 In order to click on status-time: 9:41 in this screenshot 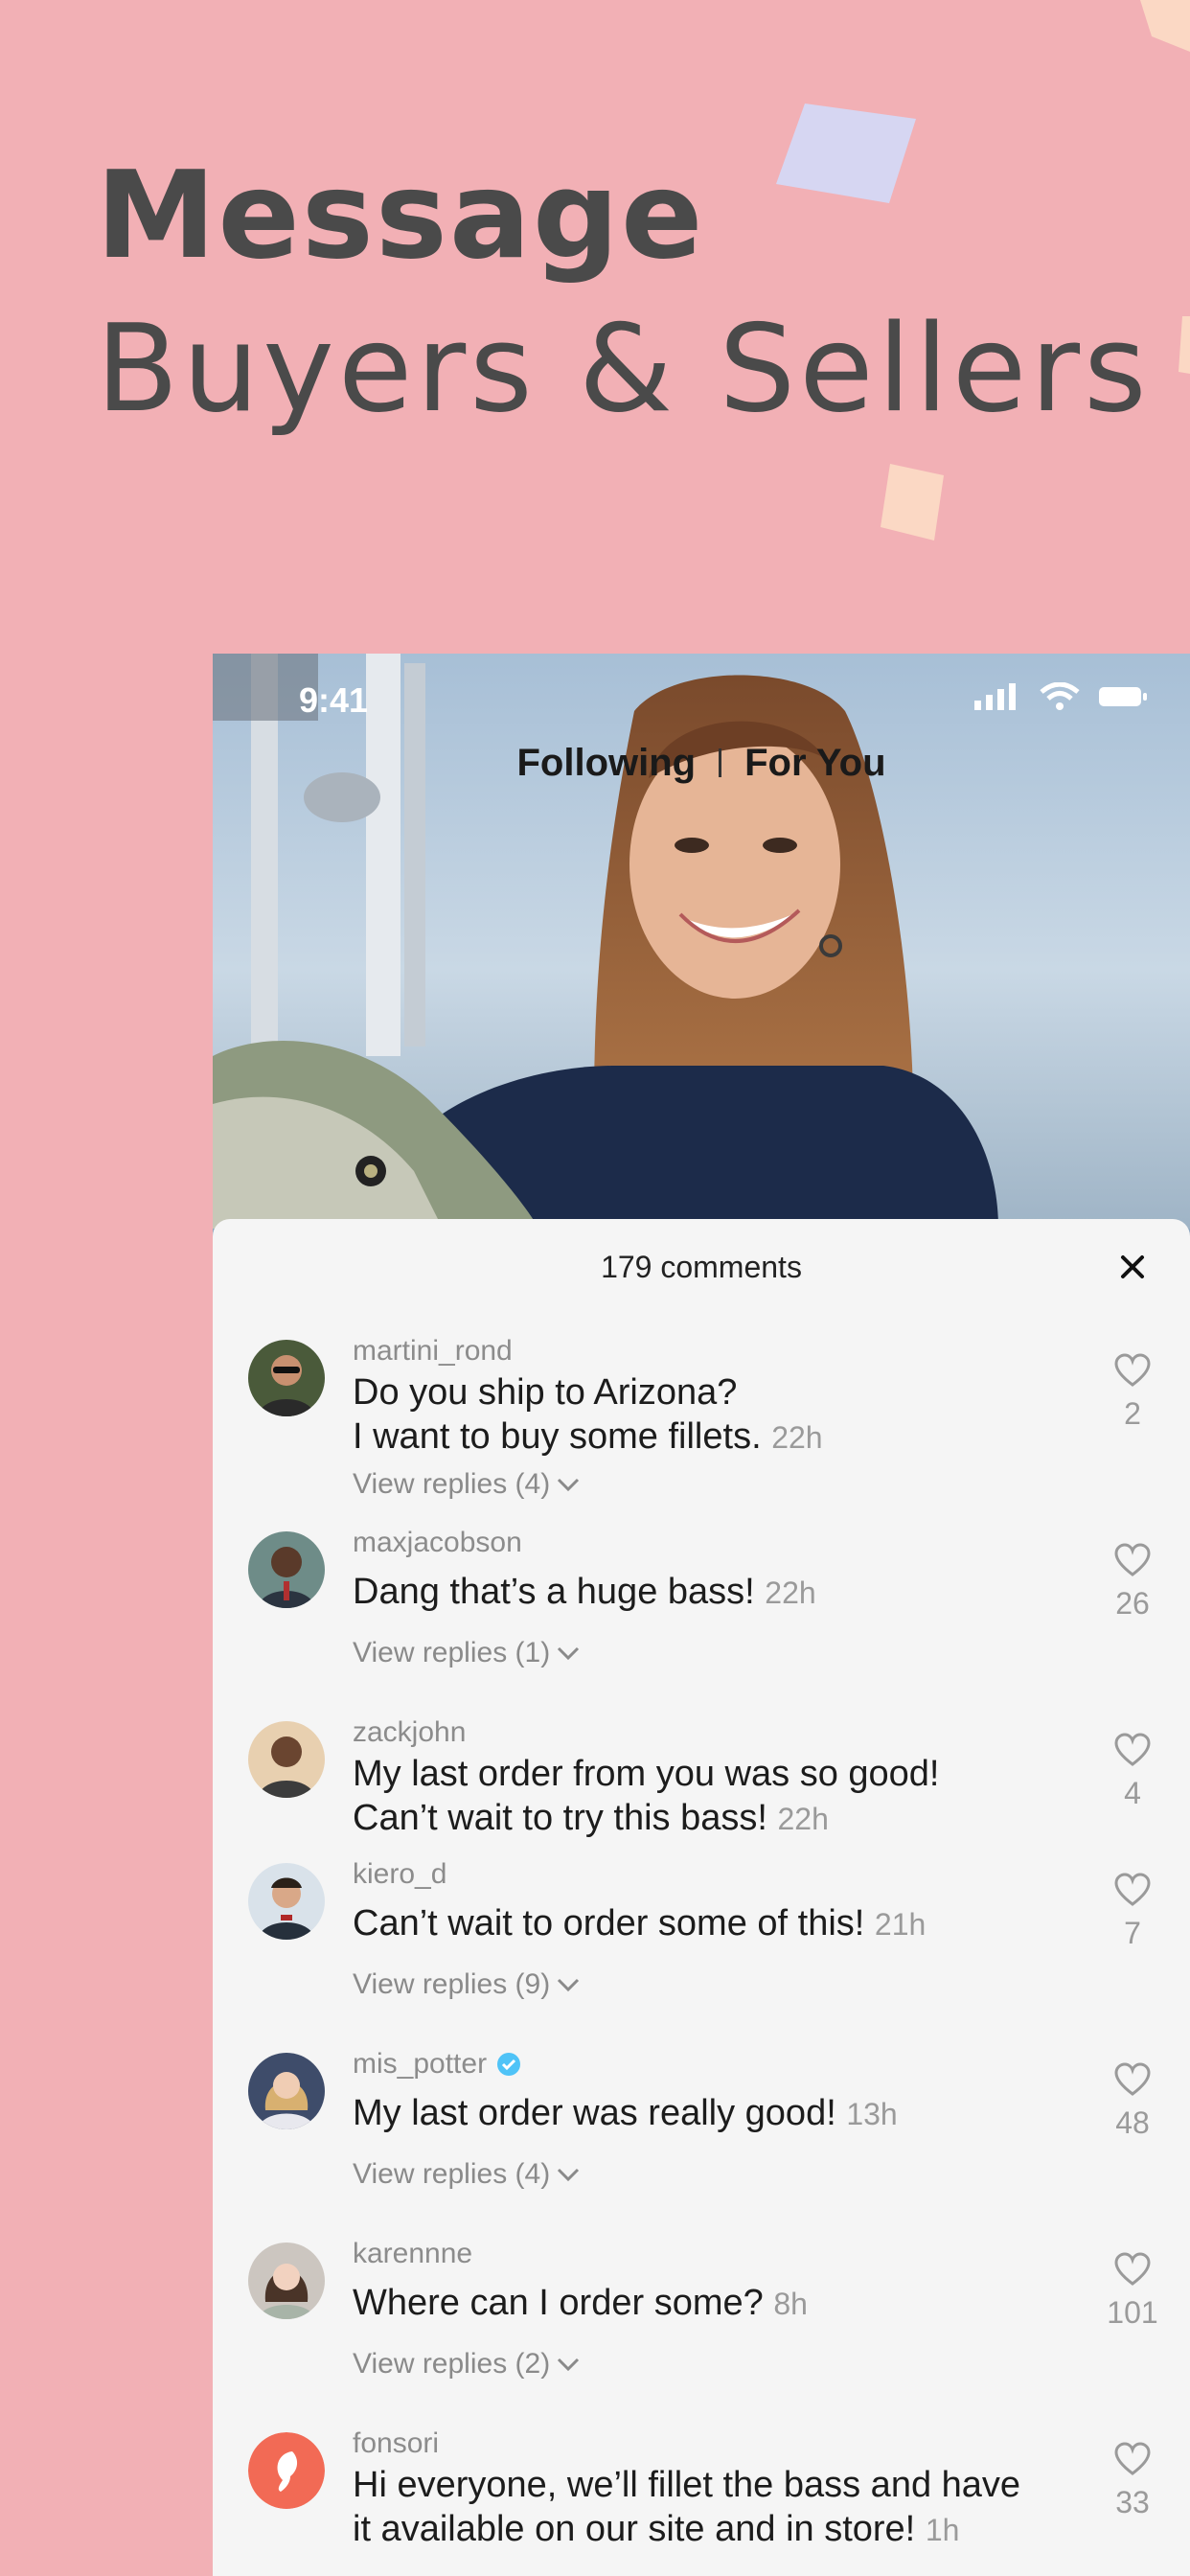, I will do `click(334, 700)`.